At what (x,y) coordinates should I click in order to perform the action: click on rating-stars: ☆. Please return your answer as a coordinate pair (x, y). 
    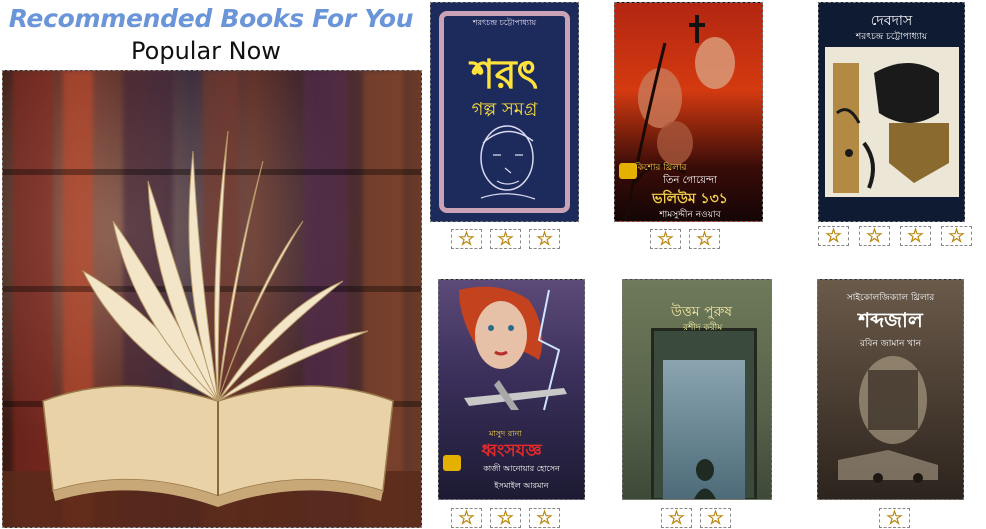
    Looking at the image, I should click on (894, 518).